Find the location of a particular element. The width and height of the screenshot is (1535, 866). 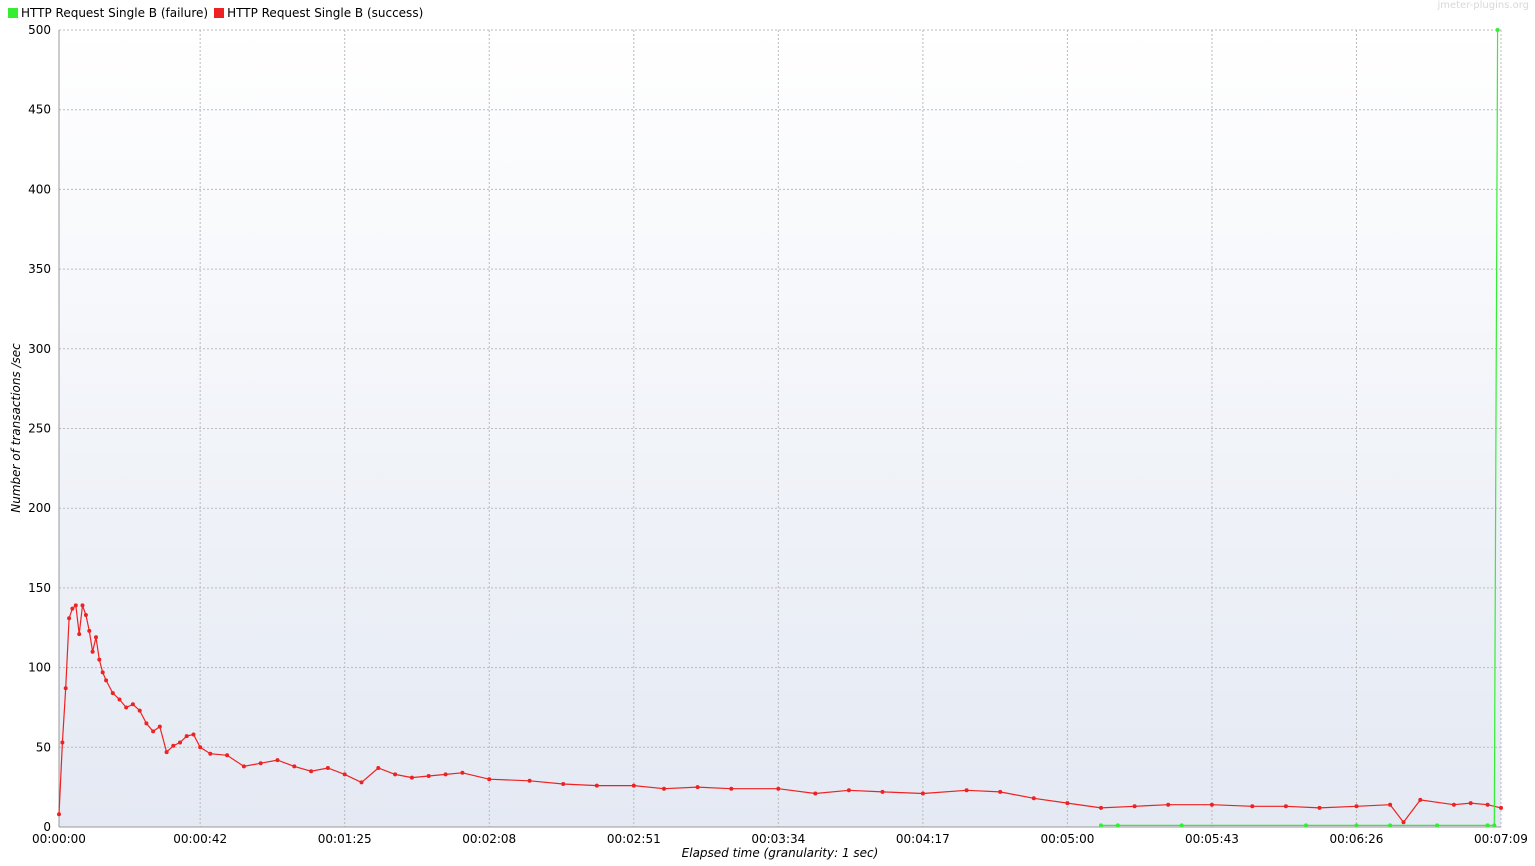

failure-swatch-icon is located at coordinates (13, 13).